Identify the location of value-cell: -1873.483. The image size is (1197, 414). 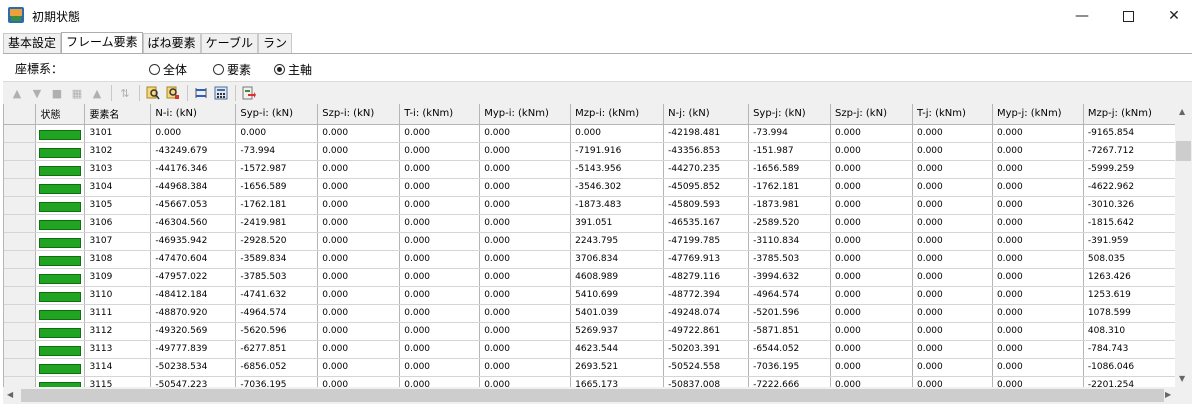
(617, 205).